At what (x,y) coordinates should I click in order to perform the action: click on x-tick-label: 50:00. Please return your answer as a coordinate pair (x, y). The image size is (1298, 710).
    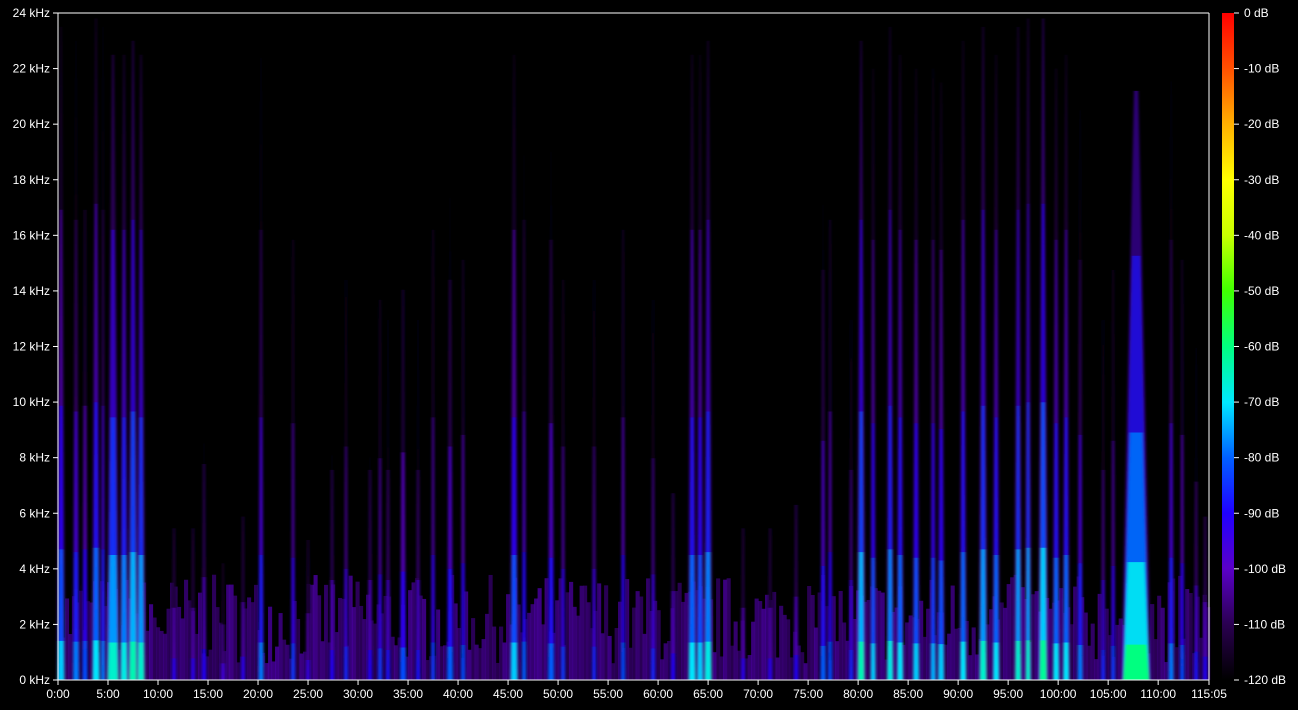
    Looking at the image, I should click on (558, 694).